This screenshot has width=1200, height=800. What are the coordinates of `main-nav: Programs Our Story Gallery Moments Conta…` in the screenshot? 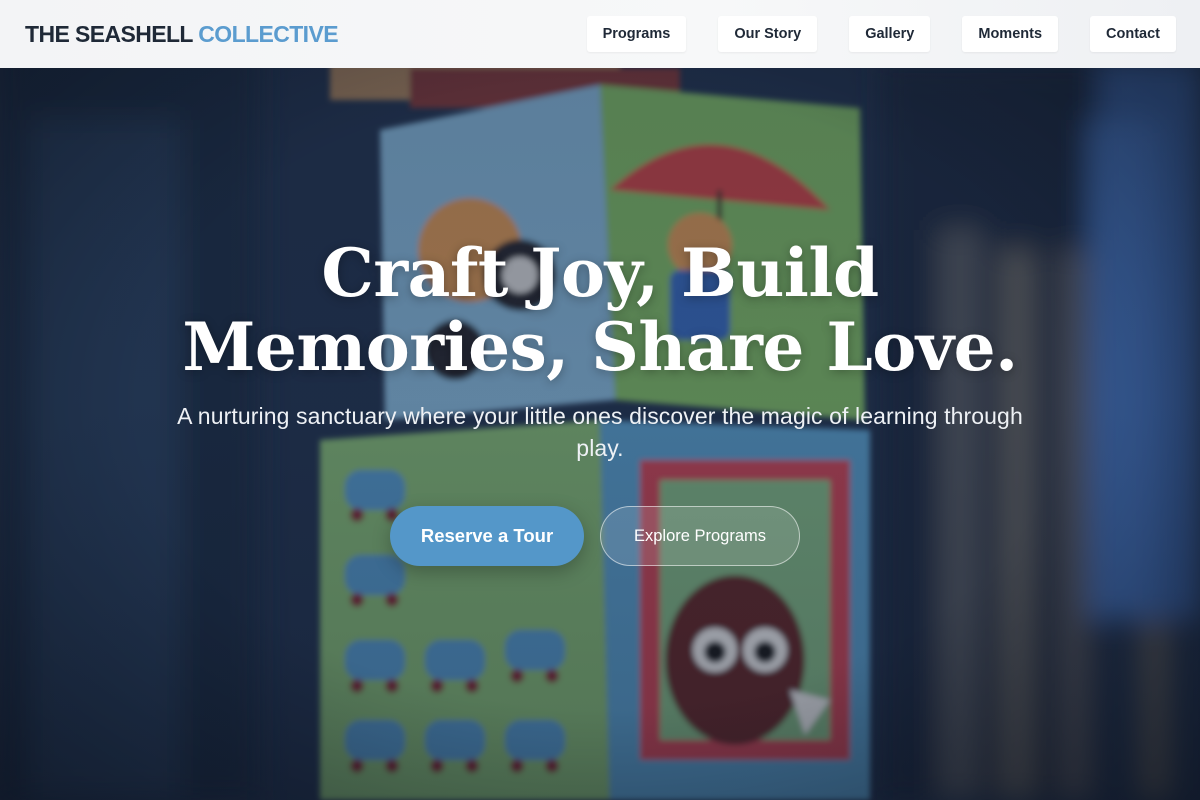 It's located at (881, 34).